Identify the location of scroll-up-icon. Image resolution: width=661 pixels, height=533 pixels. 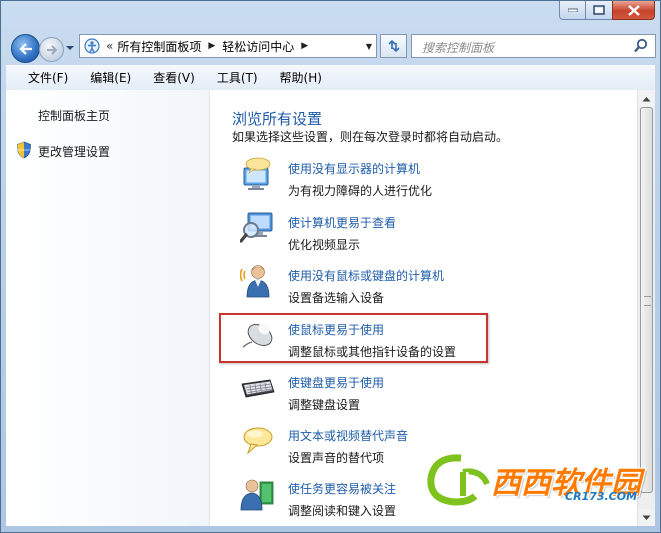
(646, 98).